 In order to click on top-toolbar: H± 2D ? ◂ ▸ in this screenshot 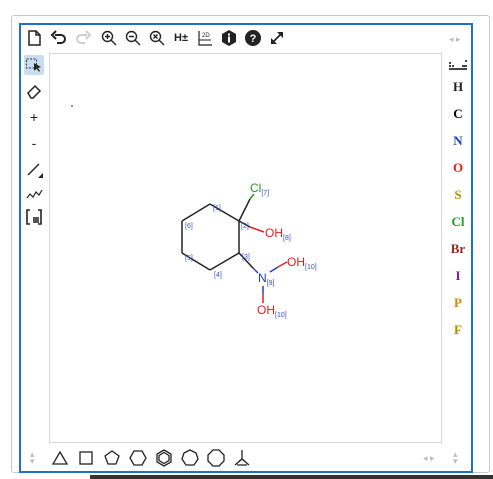, I will do `click(246, 39)`.